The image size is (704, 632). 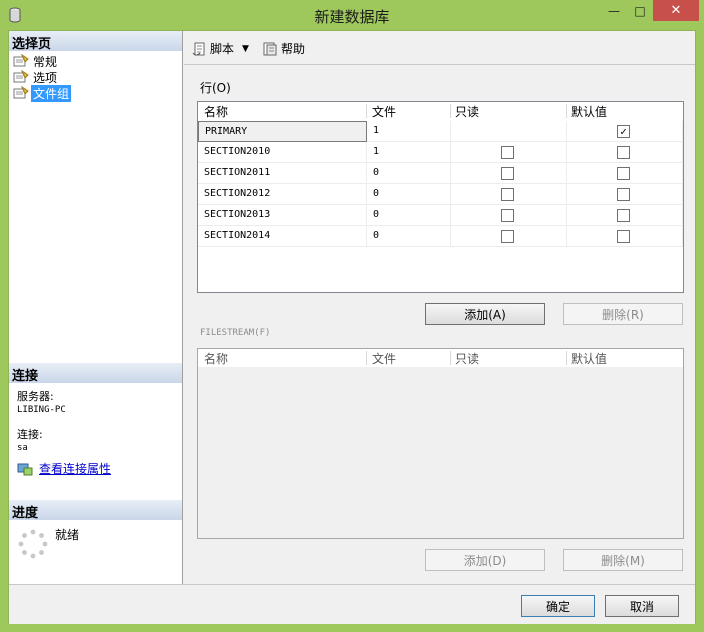 What do you see at coordinates (293, 49) in the screenshot?
I see `help-label: 帮助` at bounding box center [293, 49].